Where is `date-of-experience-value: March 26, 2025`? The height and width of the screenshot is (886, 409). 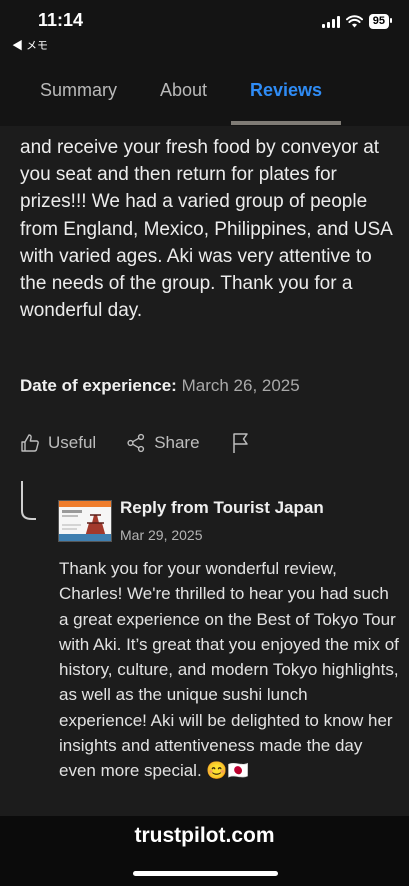
date-of-experience-value: March 26, 2025 is located at coordinates (240, 385).